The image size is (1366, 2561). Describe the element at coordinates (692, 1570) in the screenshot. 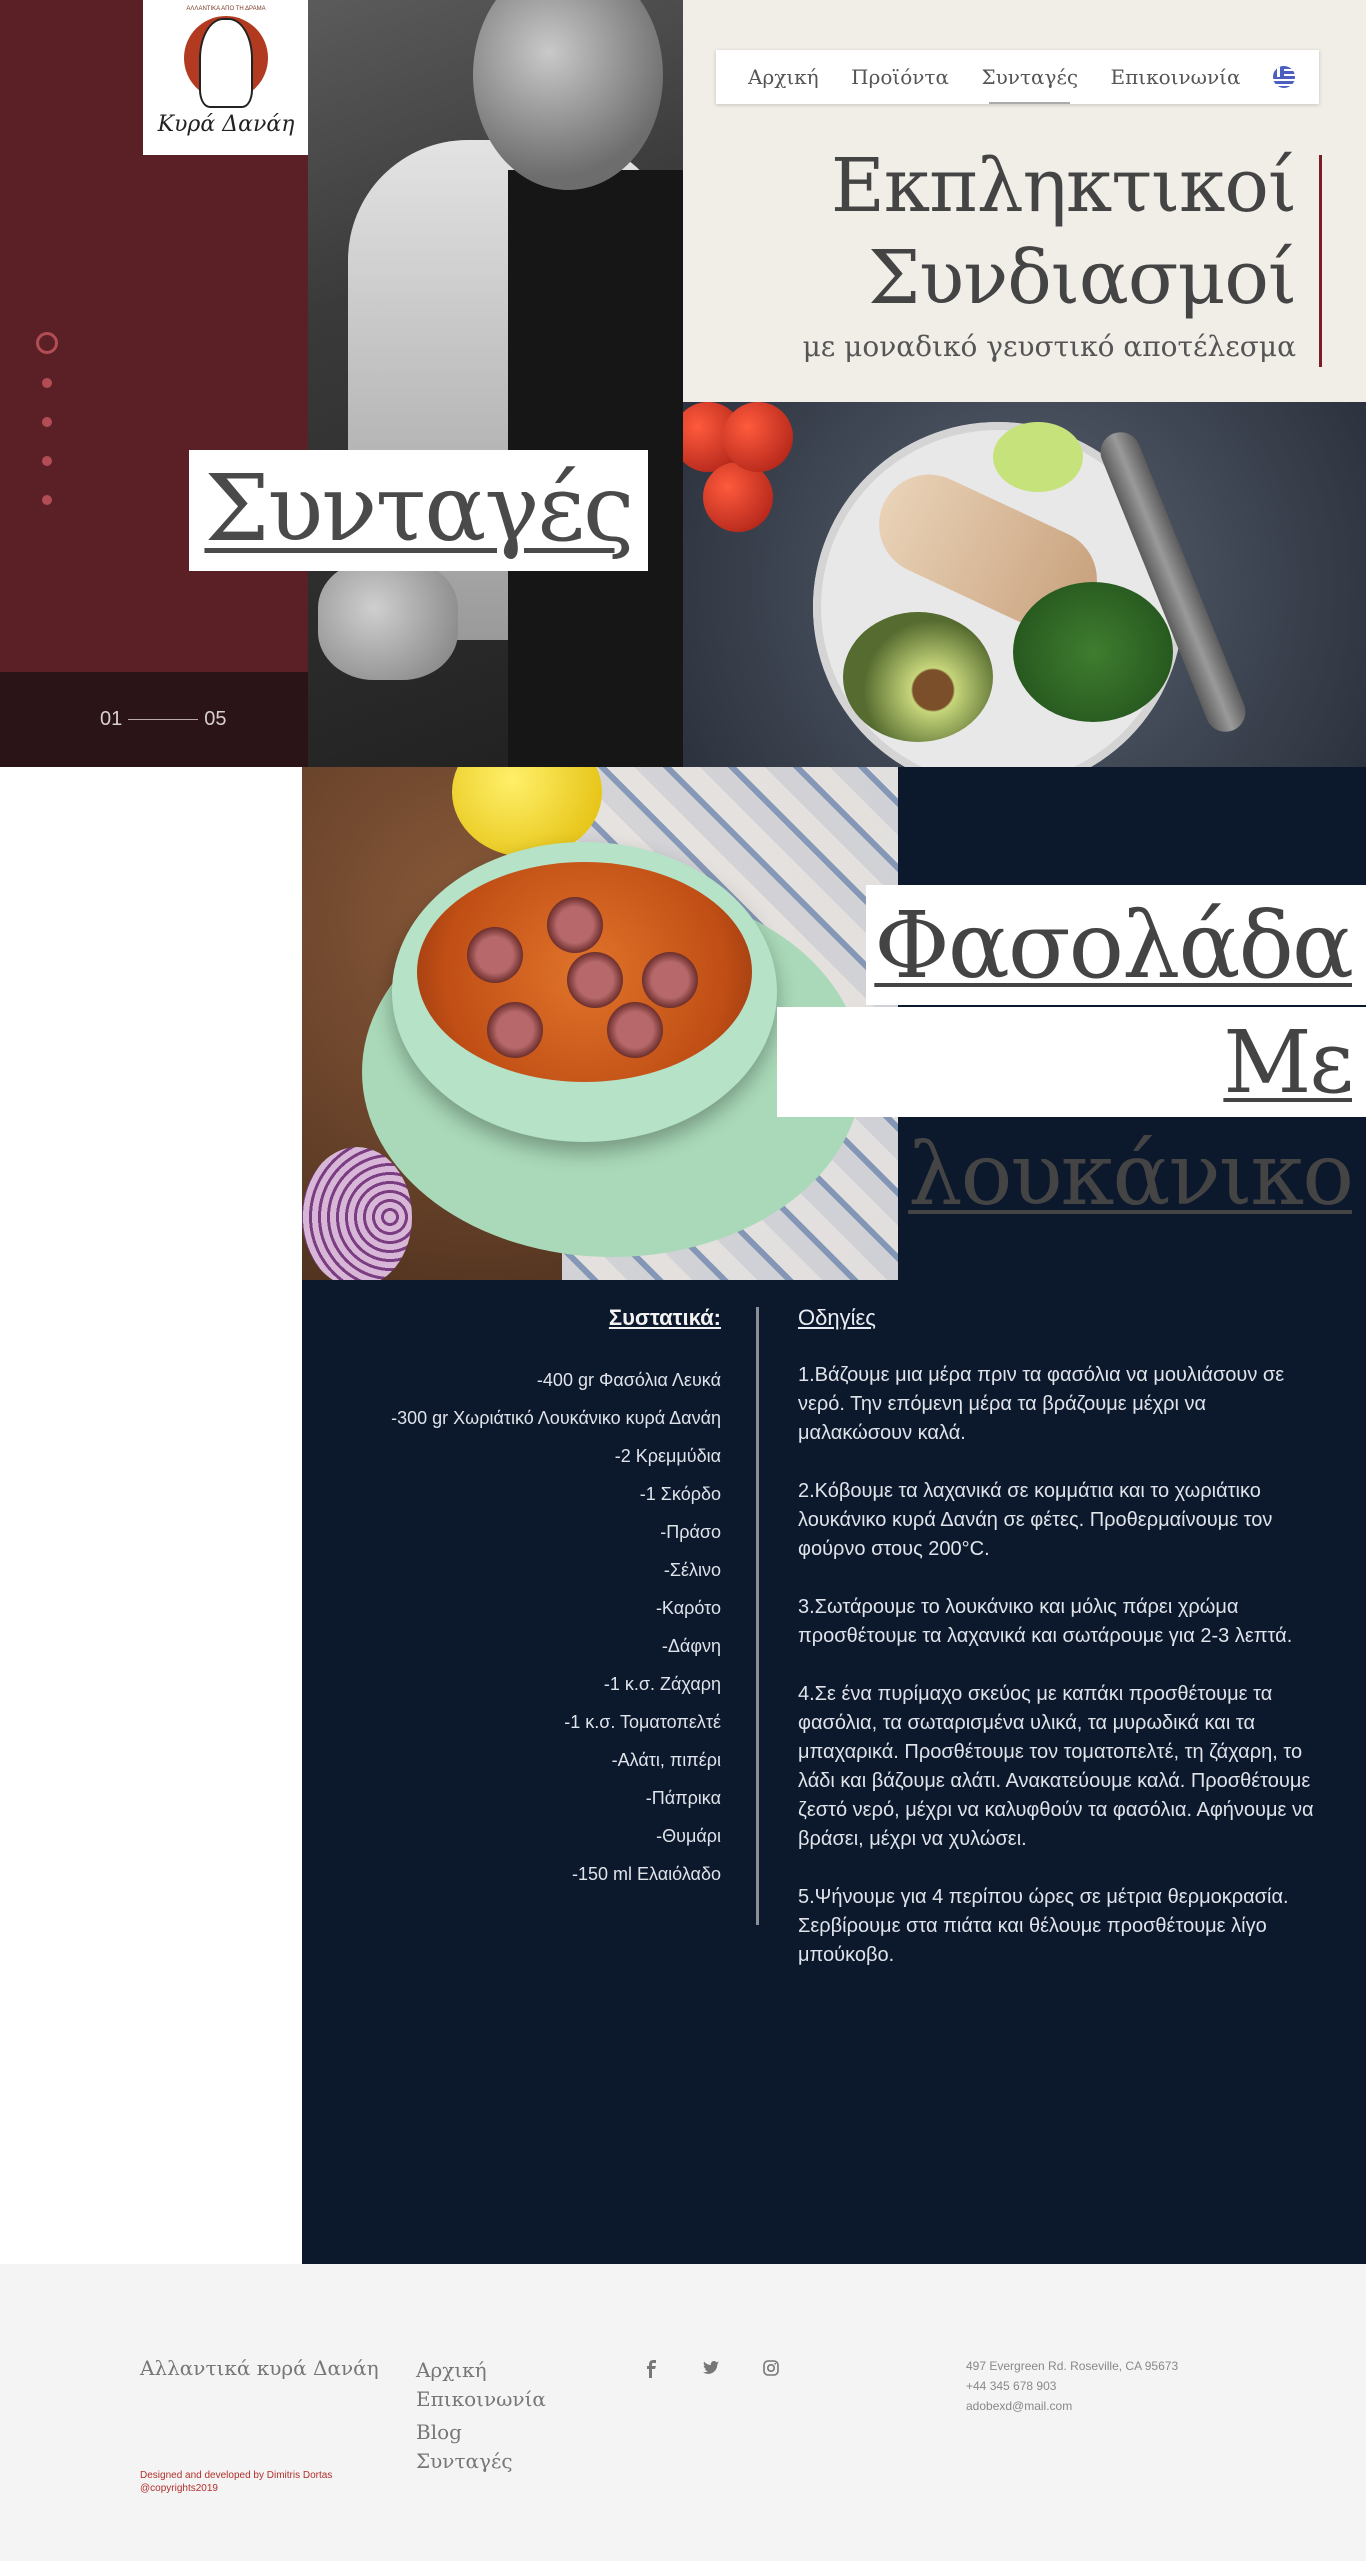

I see `ingredient-item: -Σέλινο` at that location.